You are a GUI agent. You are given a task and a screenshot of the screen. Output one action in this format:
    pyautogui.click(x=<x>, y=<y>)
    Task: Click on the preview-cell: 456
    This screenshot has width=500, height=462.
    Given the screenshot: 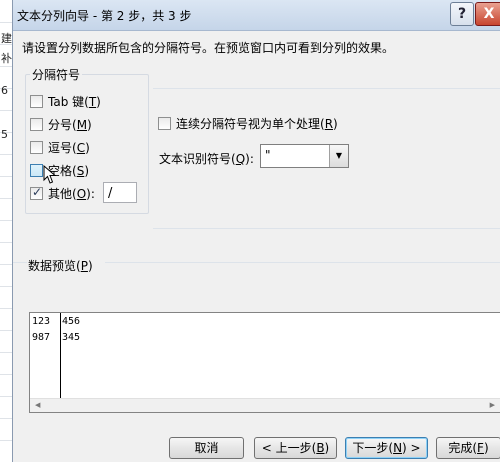 What is the action you would take?
    pyautogui.click(x=71, y=321)
    